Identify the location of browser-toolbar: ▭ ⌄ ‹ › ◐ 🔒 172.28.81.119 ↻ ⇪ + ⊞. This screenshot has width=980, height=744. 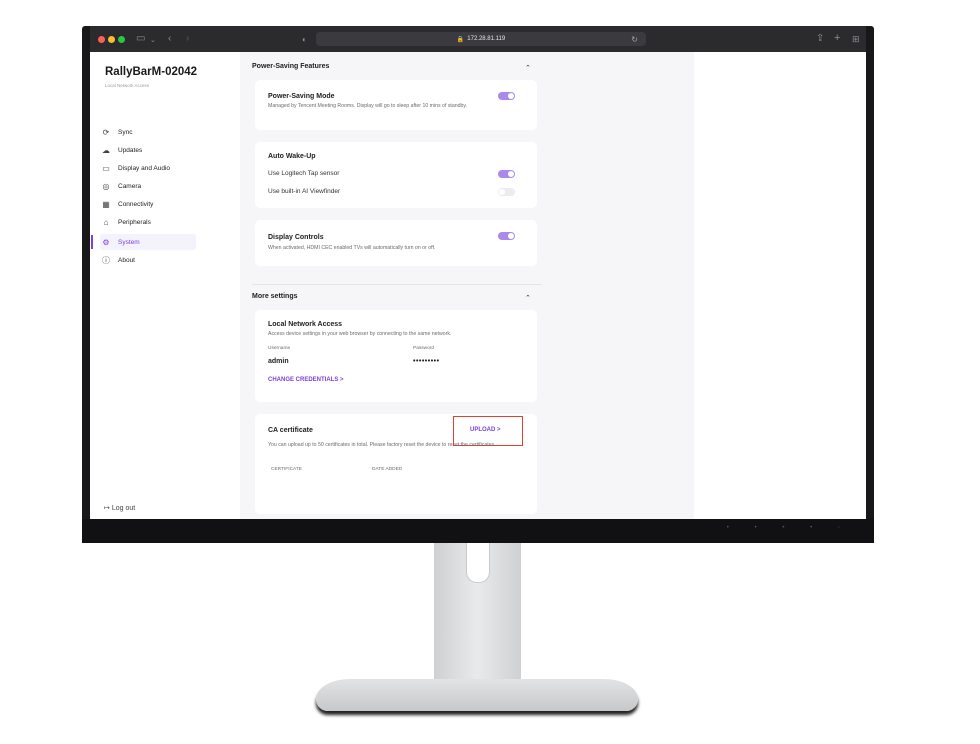
(478, 39).